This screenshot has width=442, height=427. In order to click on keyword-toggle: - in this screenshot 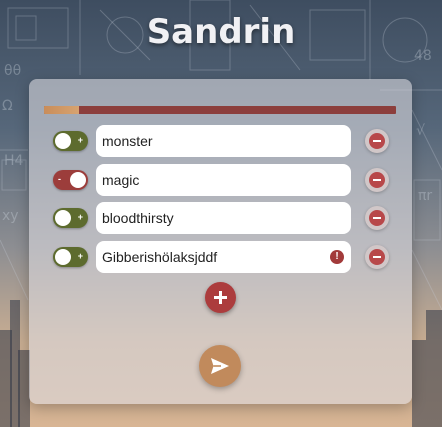, I will do `click(70, 180)`.